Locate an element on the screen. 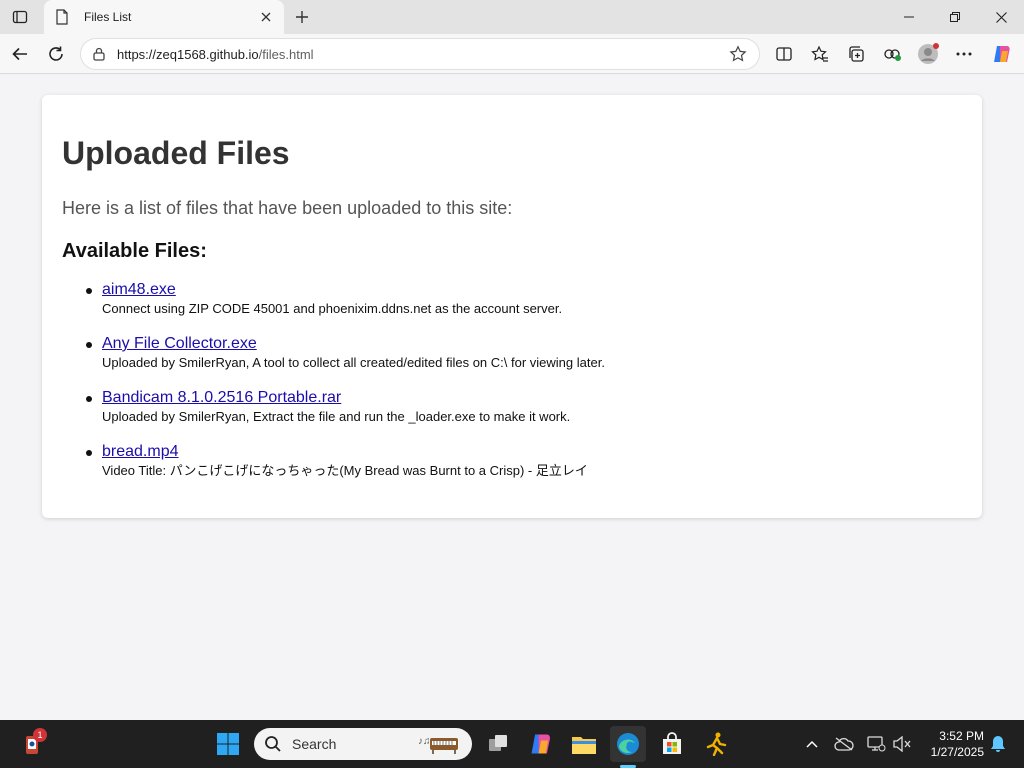 The image size is (1024, 768). page-title: Uploaded Files is located at coordinates (176, 153).